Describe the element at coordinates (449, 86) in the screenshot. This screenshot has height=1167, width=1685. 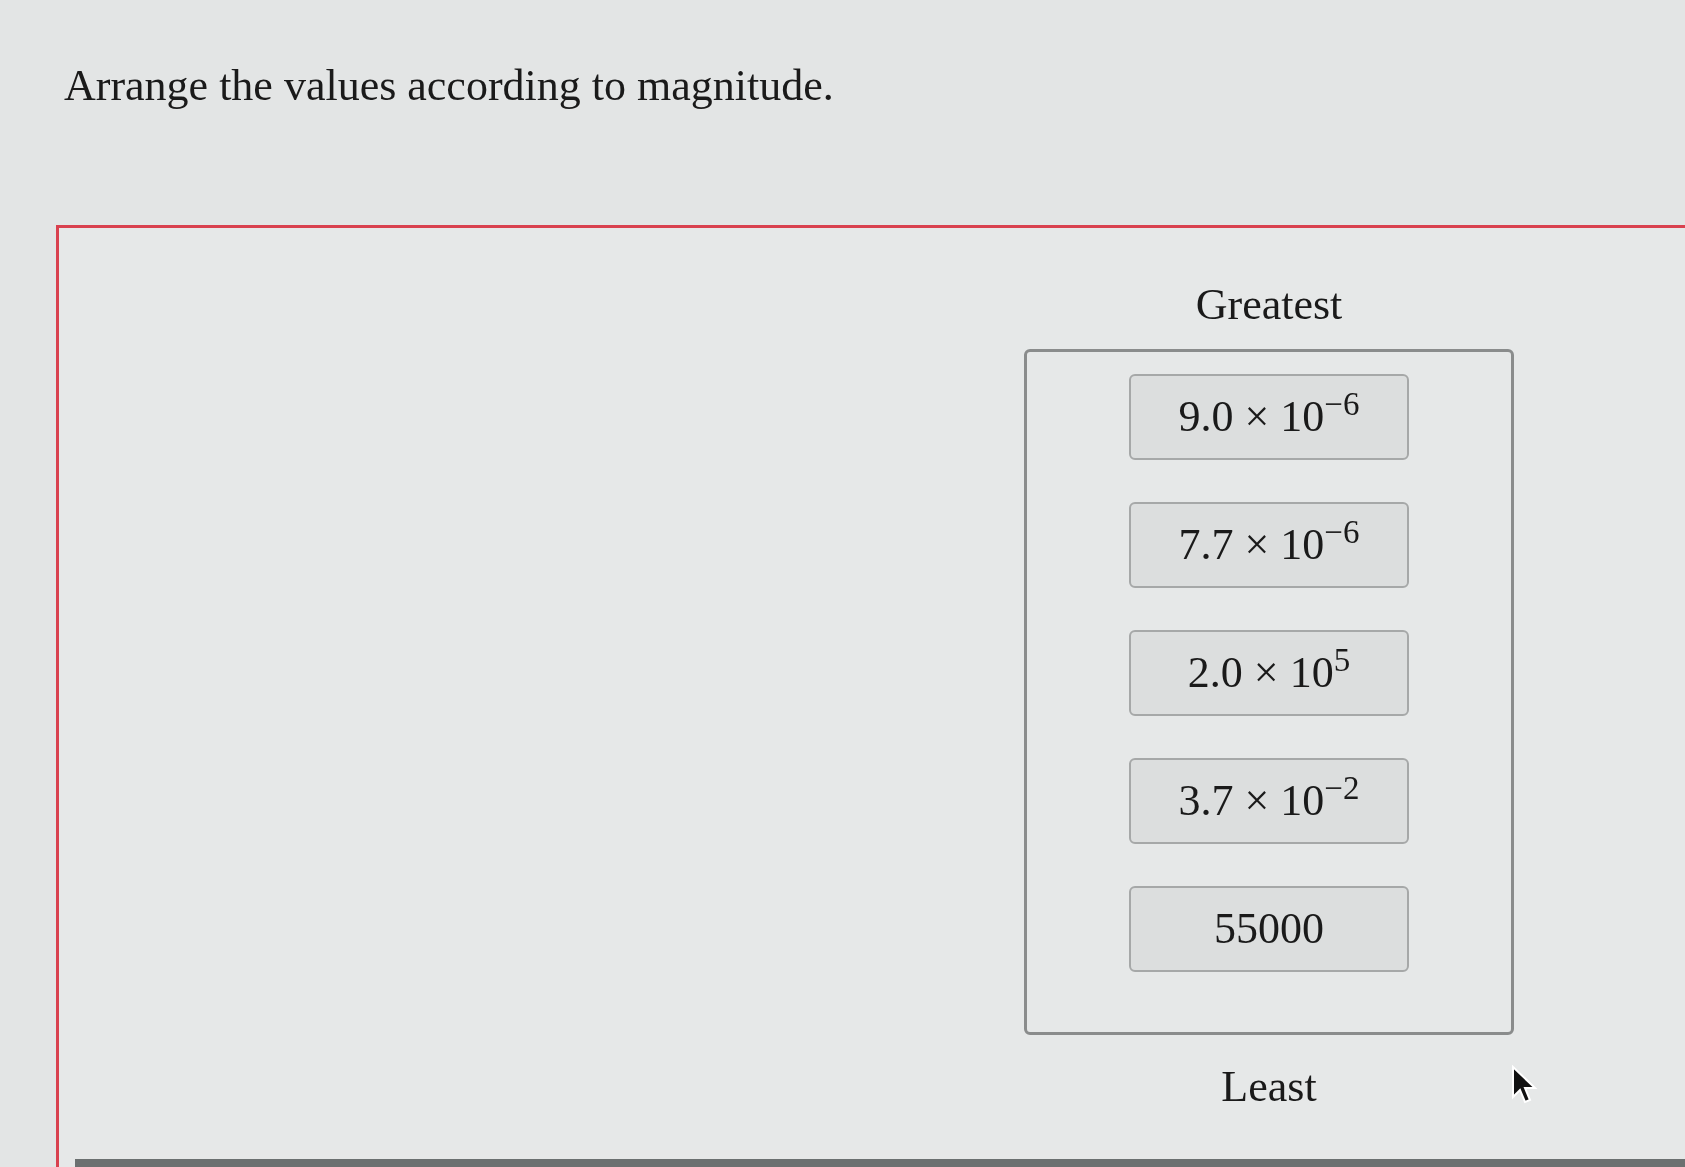
I see `question-text: Arrange the values according to magnitude.` at that location.